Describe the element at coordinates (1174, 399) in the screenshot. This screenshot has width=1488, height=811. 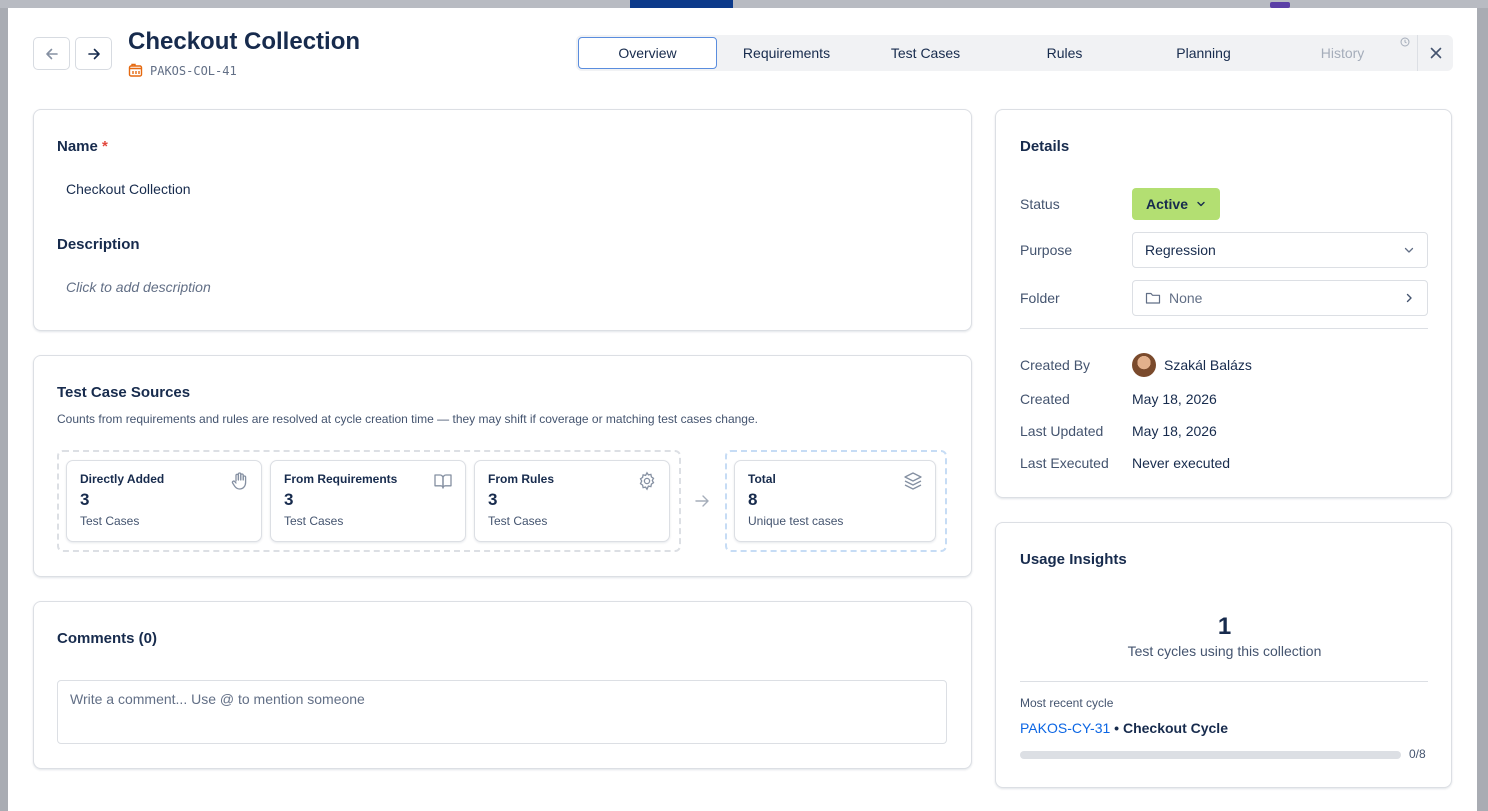
I see `created-value: May 18, 2026` at that location.